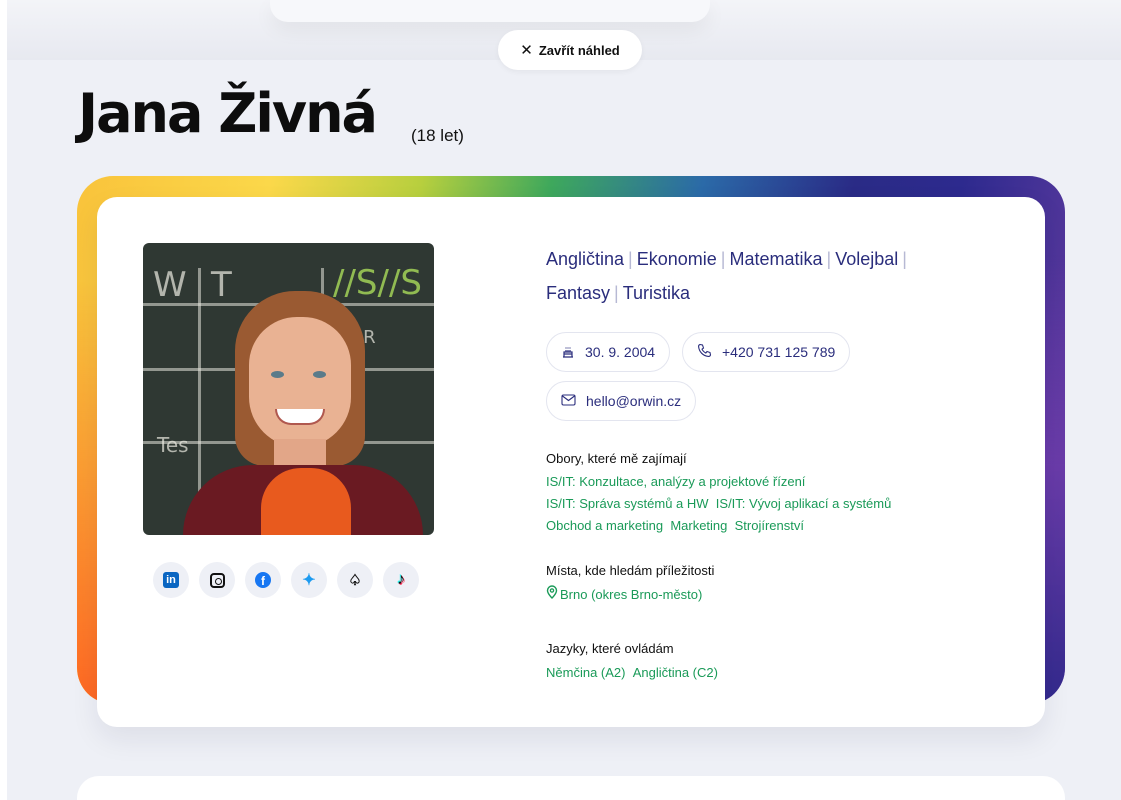 Image resolution: width=1121 pixels, height=800 pixels. What do you see at coordinates (627, 503) in the screenshot?
I see `field-tag: IS/IT: Správa systémů a HW` at bounding box center [627, 503].